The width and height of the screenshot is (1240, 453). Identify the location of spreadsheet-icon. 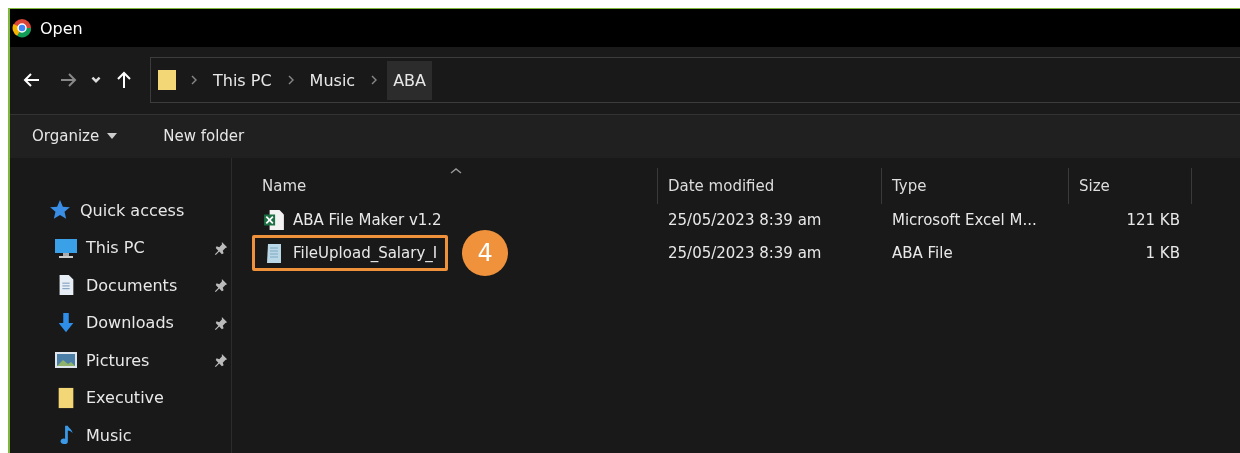
(274, 220).